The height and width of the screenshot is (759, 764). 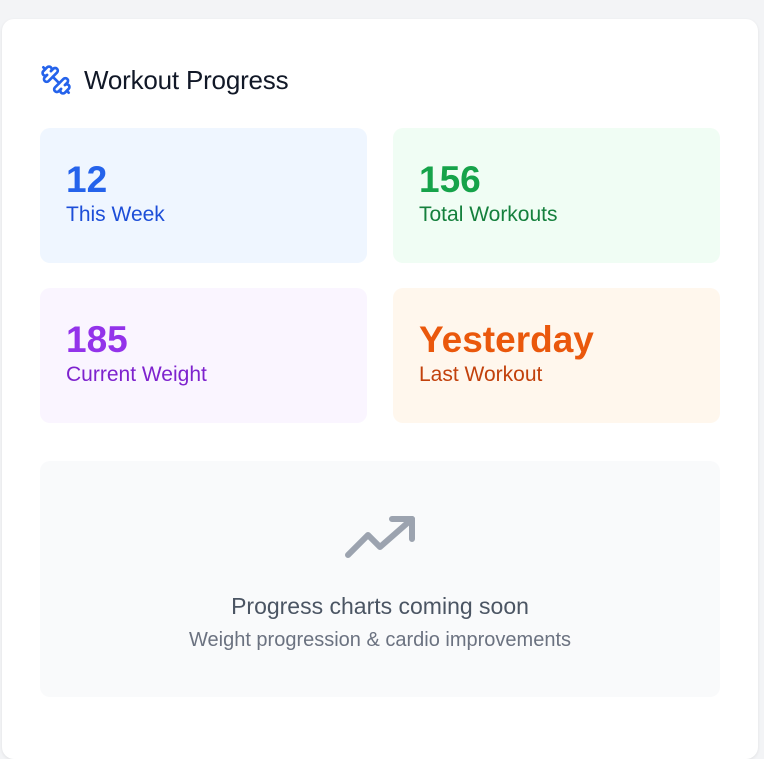 What do you see at coordinates (380, 538) in the screenshot?
I see `trending-up-icon` at bounding box center [380, 538].